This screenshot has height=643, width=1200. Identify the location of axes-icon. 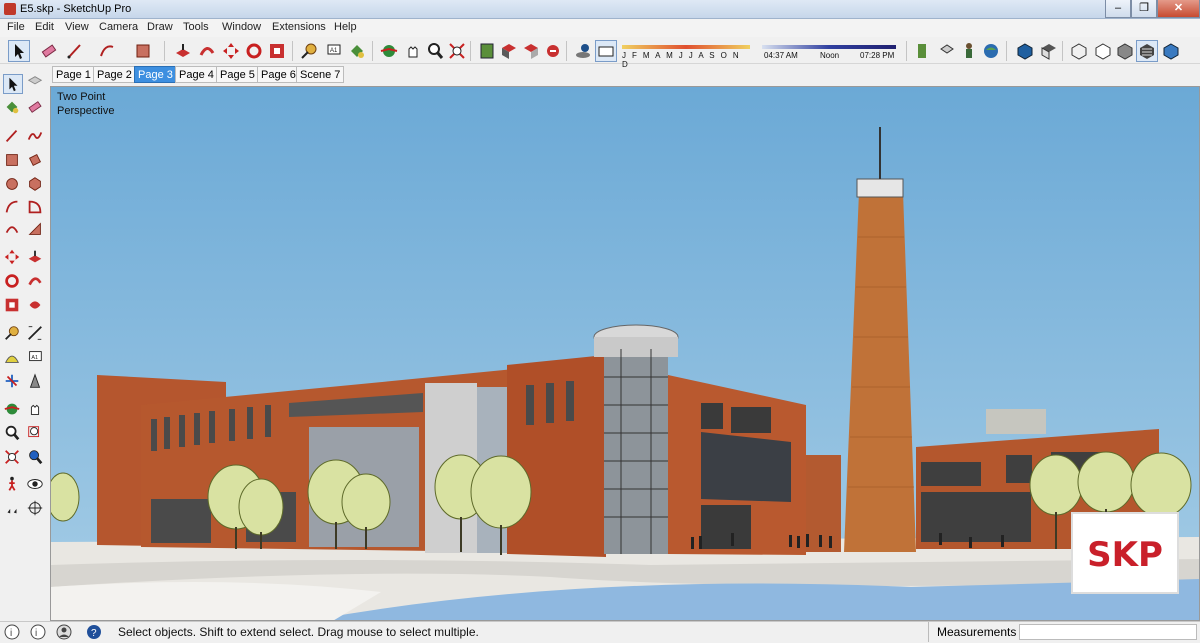
(13, 382).